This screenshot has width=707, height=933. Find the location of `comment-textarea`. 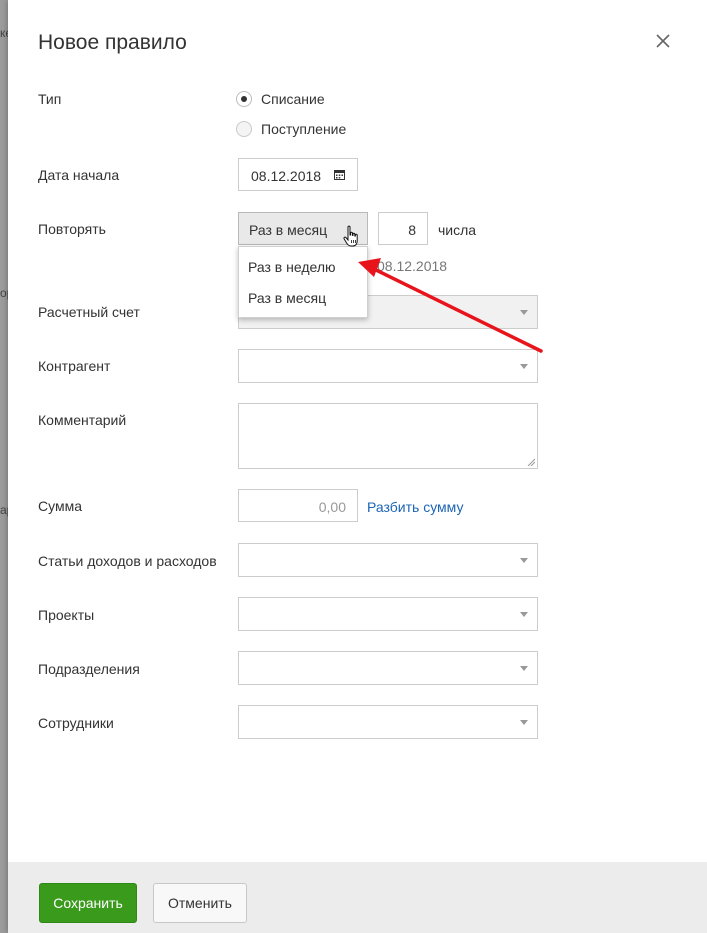

comment-textarea is located at coordinates (388, 436).